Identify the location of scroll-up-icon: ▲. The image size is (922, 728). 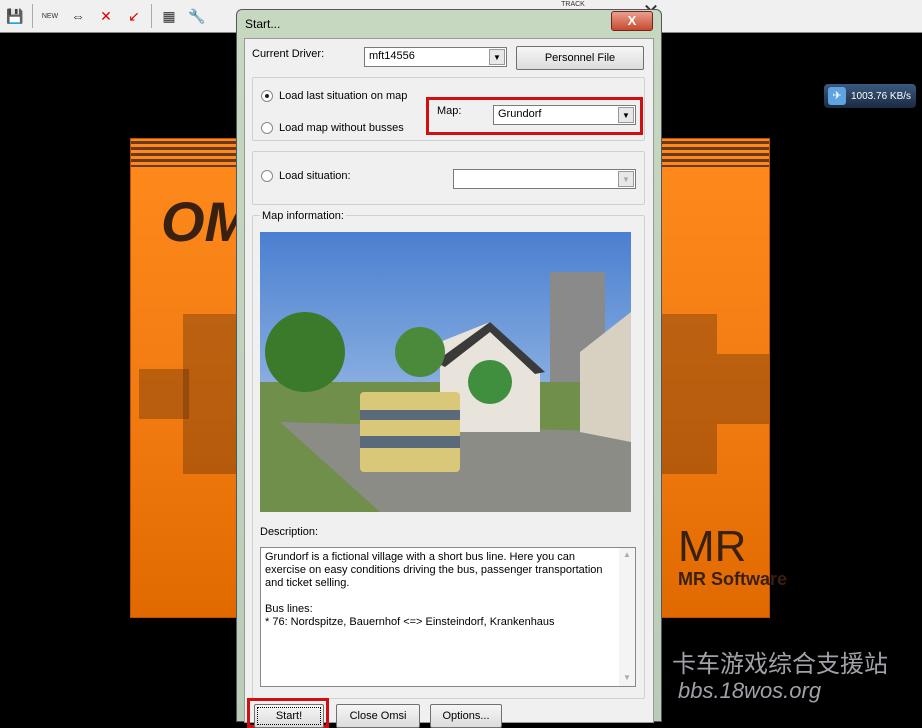
(627, 554).